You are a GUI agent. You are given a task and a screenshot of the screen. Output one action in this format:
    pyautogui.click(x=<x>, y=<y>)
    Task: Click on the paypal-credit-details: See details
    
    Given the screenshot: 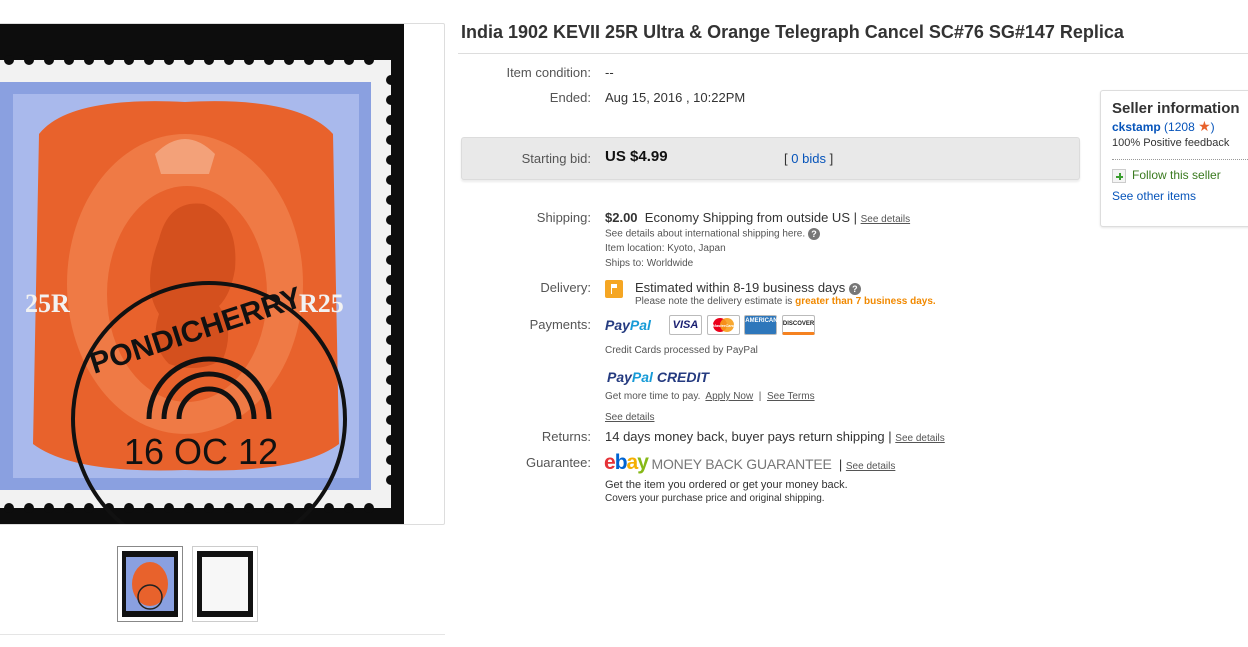 What is the action you would take?
    pyautogui.click(x=629, y=415)
    